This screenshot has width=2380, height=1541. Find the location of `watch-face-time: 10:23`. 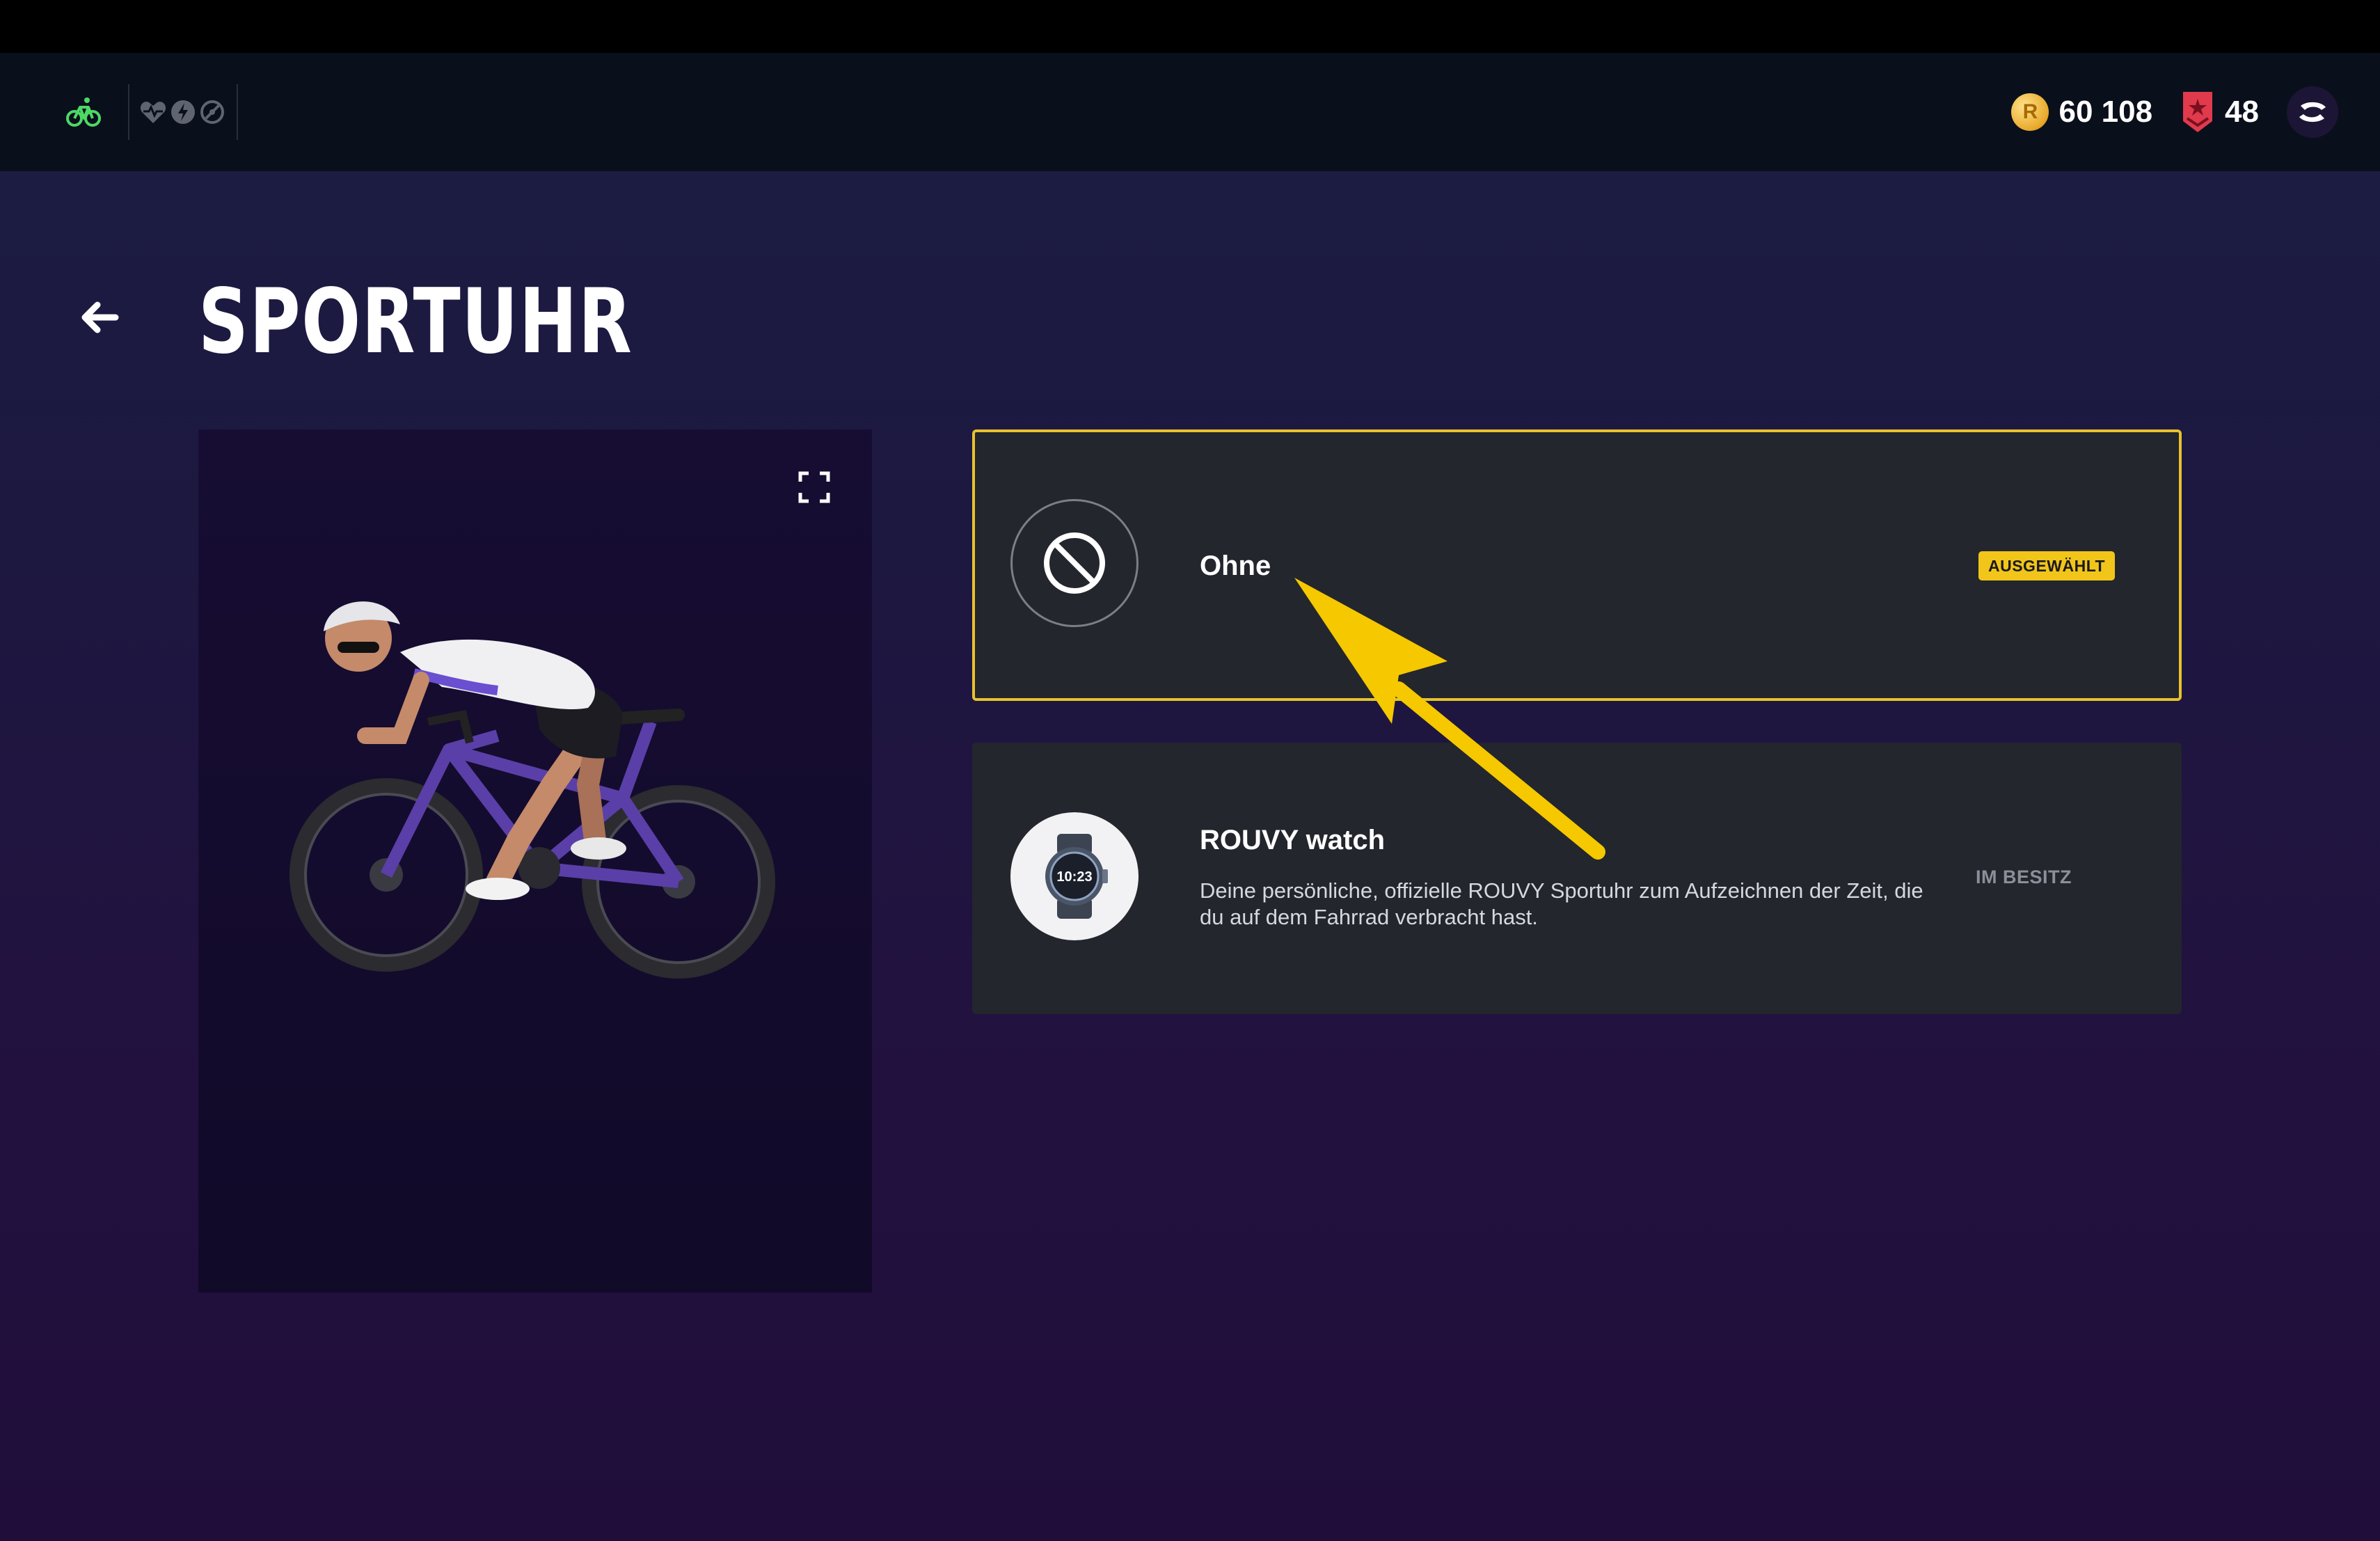

watch-face-time: 10:23 is located at coordinates (1074, 877).